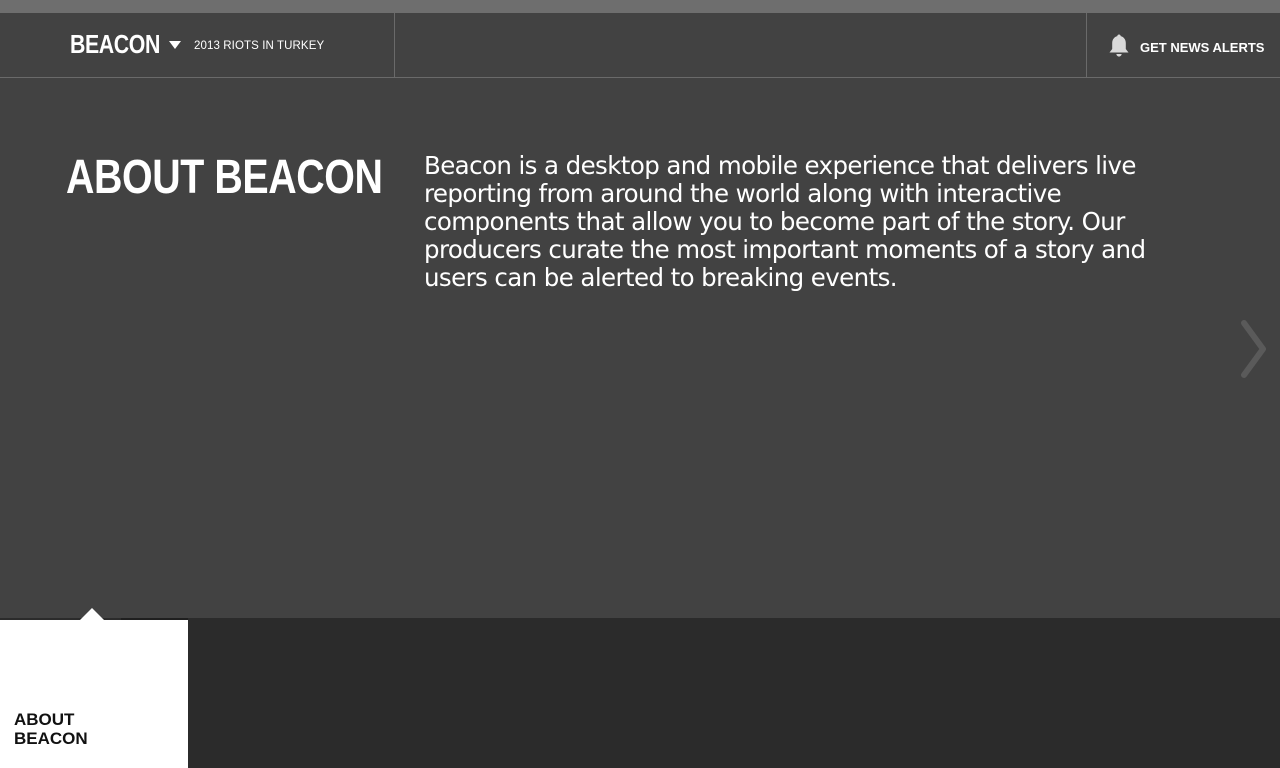  Describe the element at coordinates (115, 44) in the screenshot. I see `brand-logo: BEACON` at that location.